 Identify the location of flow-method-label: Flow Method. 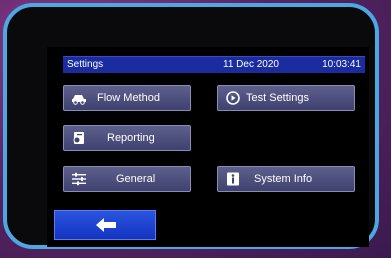
(128, 98).